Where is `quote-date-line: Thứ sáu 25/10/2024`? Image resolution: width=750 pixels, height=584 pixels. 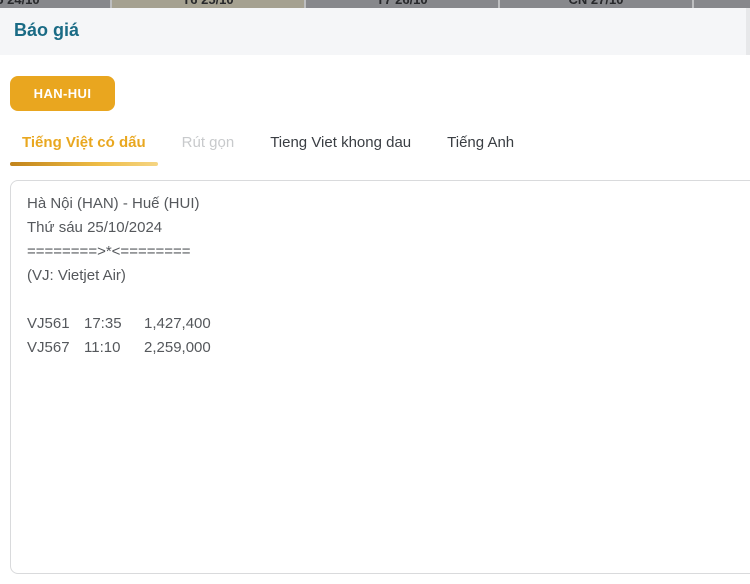 quote-date-line: Thứ sáu 25/10/2024 is located at coordinates (95, 227).